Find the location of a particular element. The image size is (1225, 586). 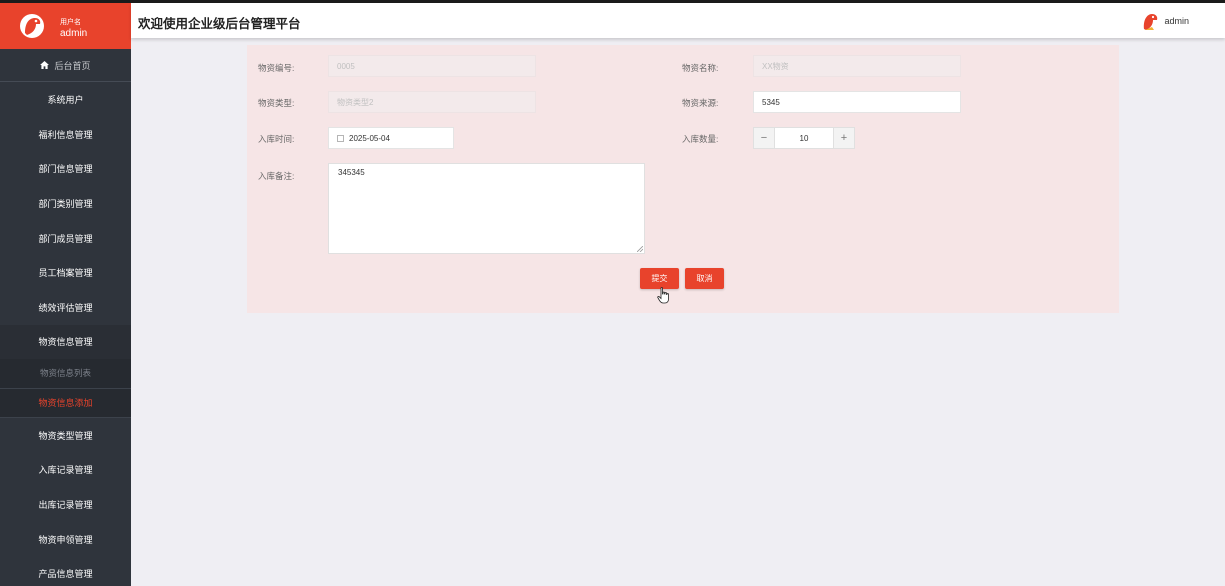

sidebar-item-department-members: 部门成员管理 is located at coordinates (65, 238).